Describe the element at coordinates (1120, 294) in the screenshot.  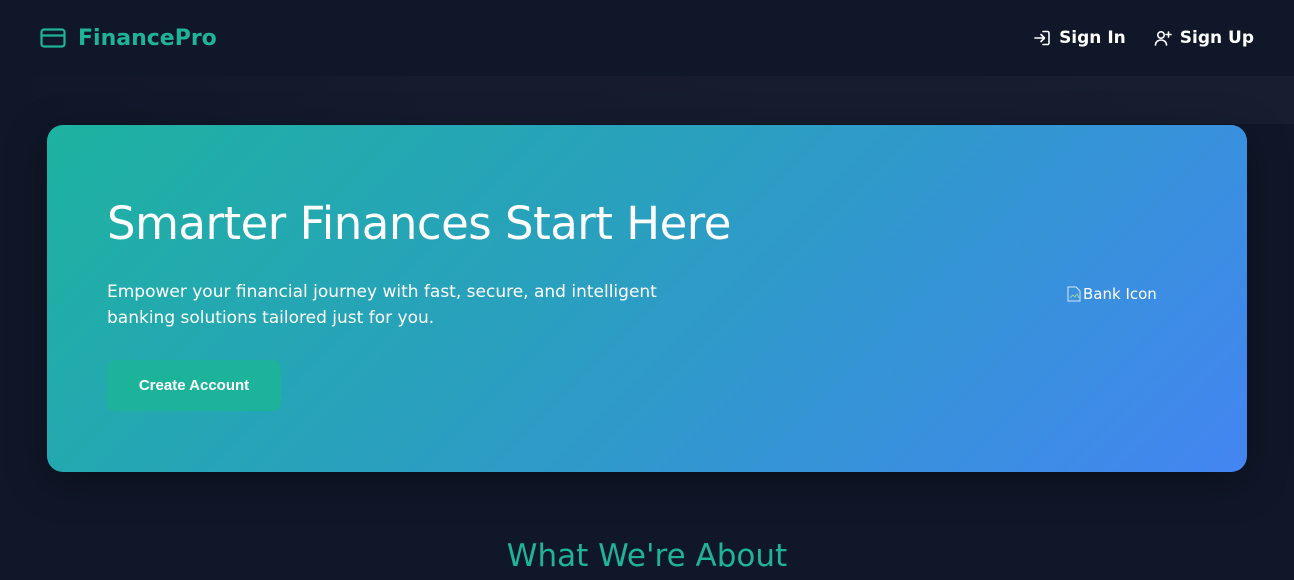
I see `image-alt-text: Bank Icon` at that location.